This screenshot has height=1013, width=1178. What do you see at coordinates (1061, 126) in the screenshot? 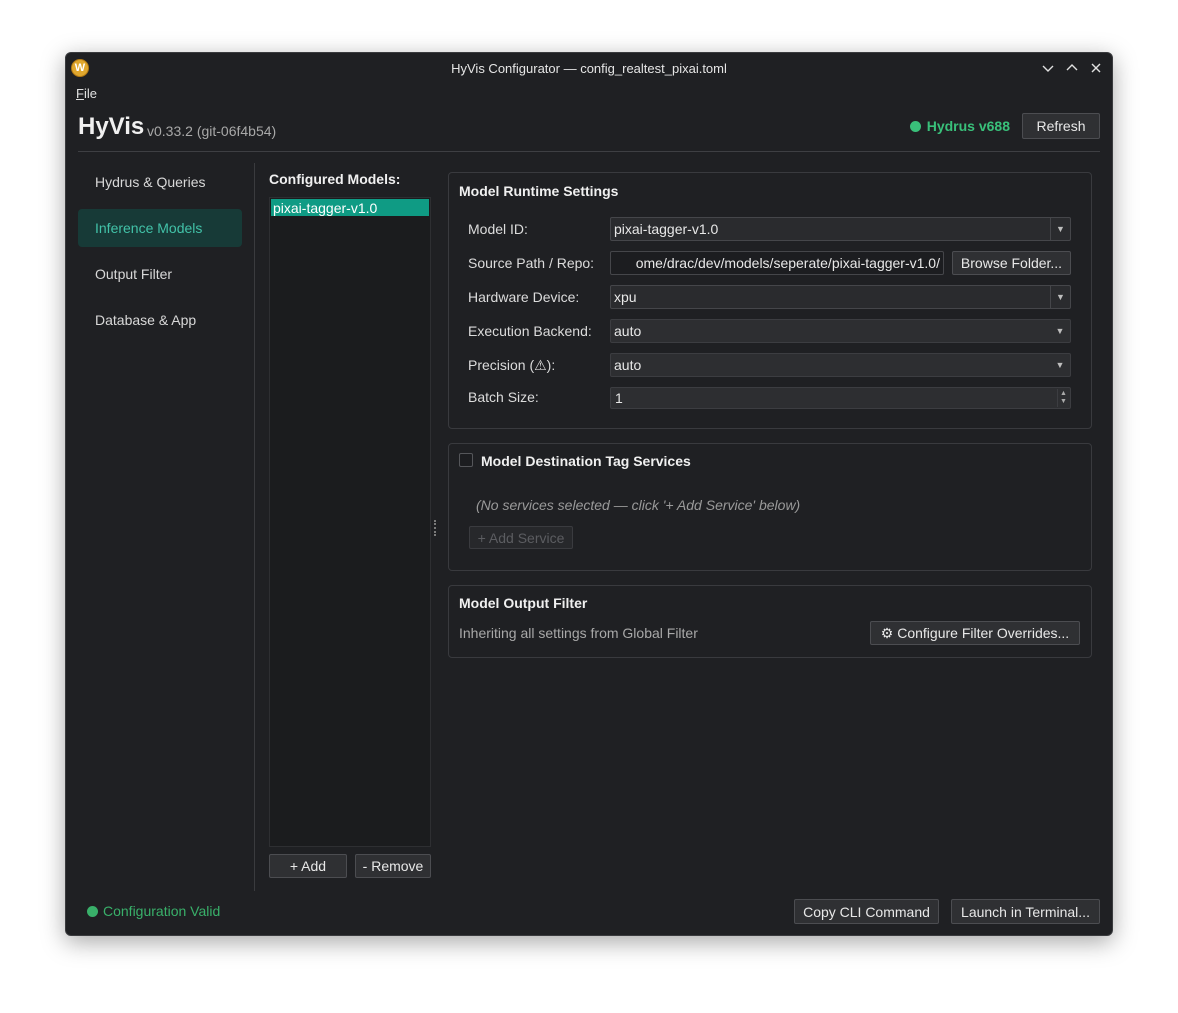
I see `refresh-button: Refresh` at bounding box center [1061, 126].